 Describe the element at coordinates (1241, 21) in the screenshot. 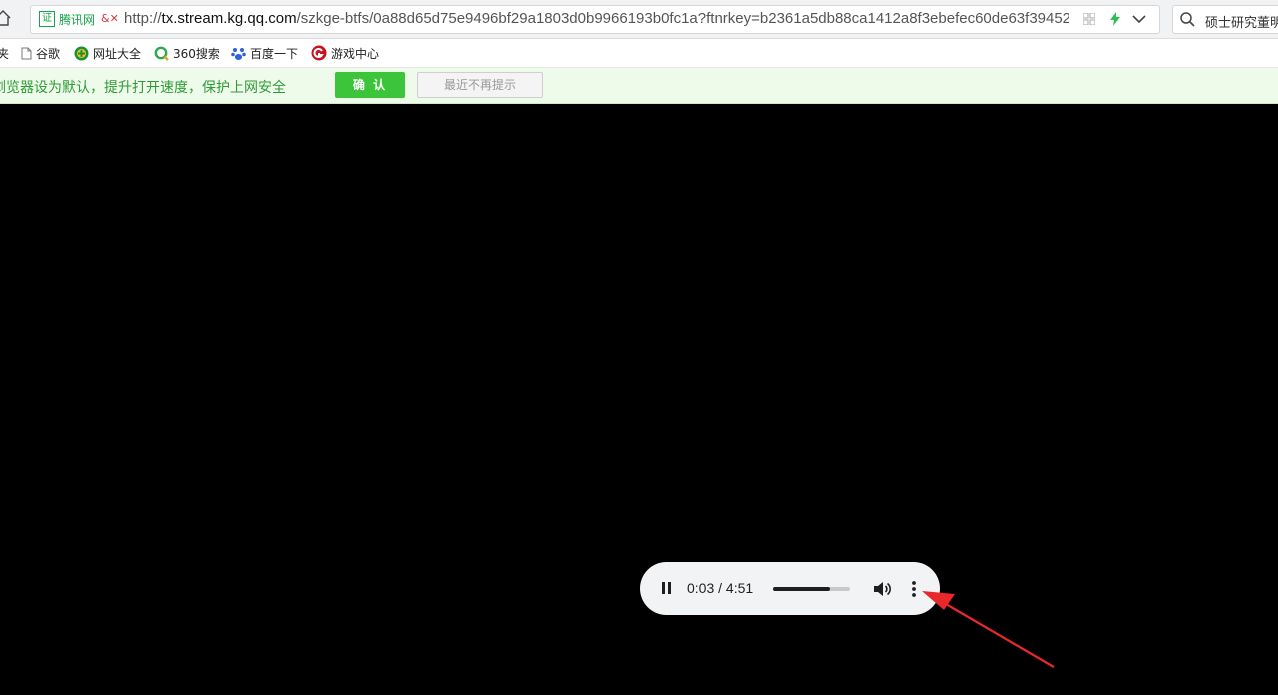

I see `search-query: 硕士研究董明` at that location.